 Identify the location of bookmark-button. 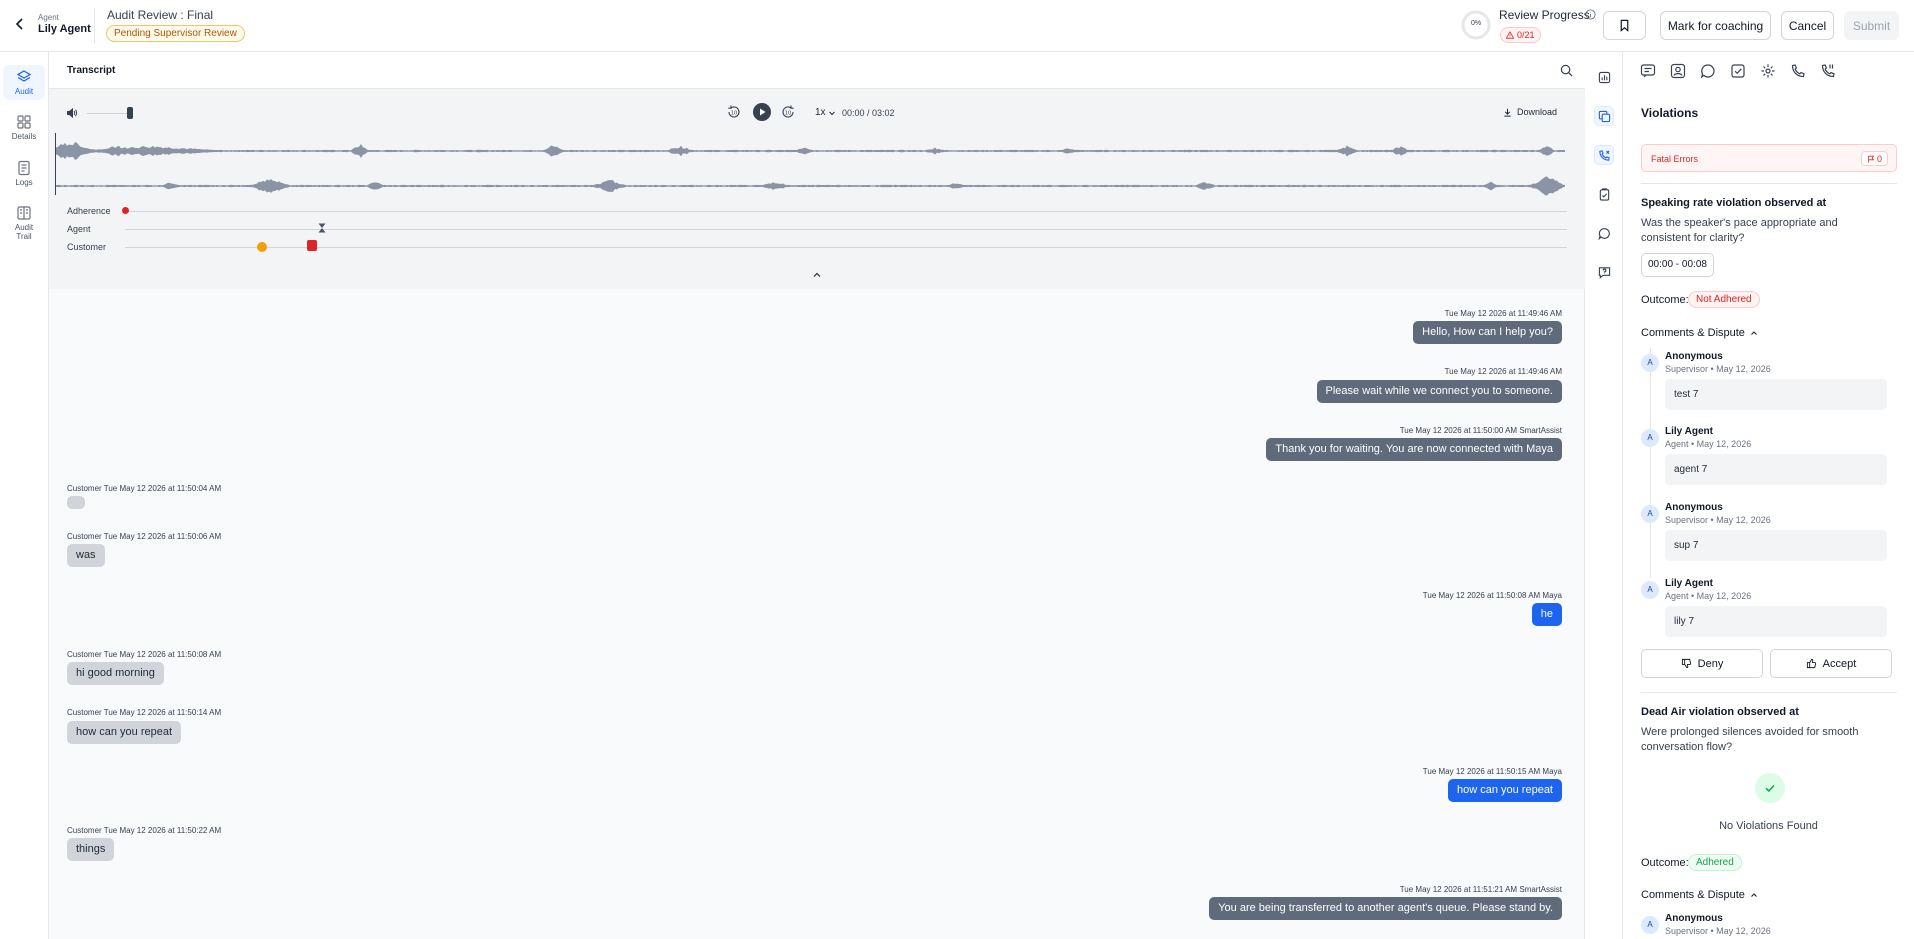
(1624, 25).